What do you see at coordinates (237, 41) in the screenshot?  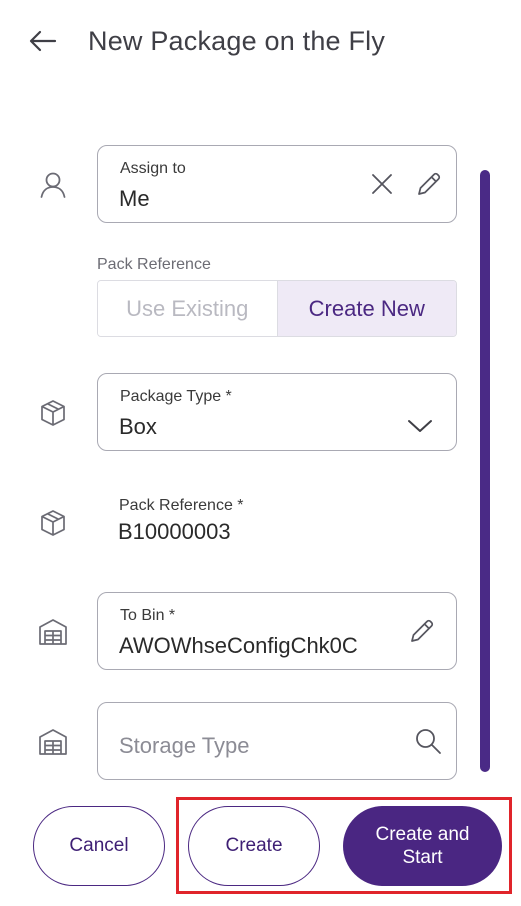 I see `page-title: New Package on the Fly` at bounding box center [237, 41].